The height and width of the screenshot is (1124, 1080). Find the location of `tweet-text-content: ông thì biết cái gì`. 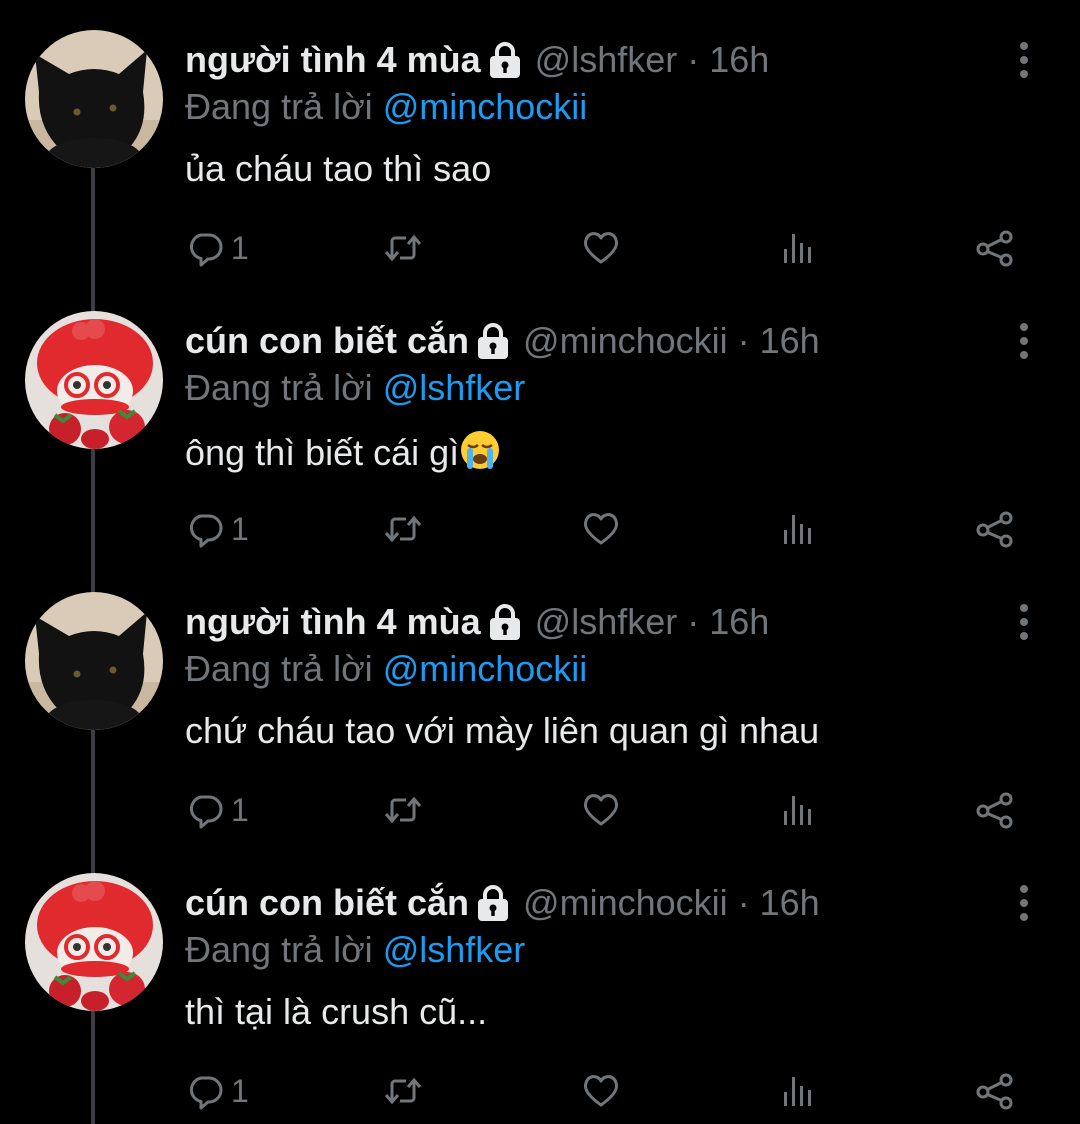

tweet-text-content: ông thì biết cái gì is located at coordinates (322, 452).